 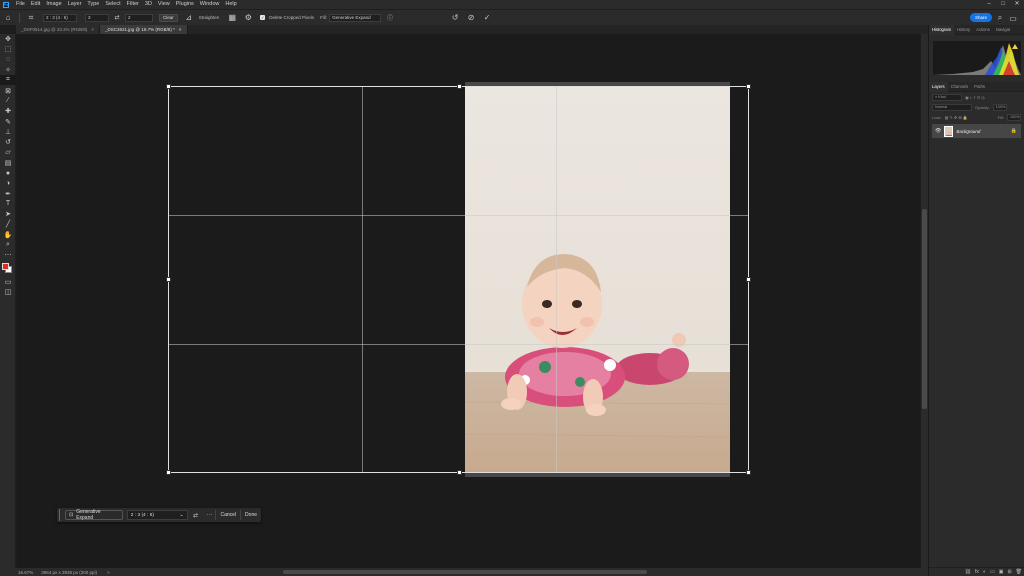 I want to click on close-window-button: ✕, so click(x=1017, y=4).